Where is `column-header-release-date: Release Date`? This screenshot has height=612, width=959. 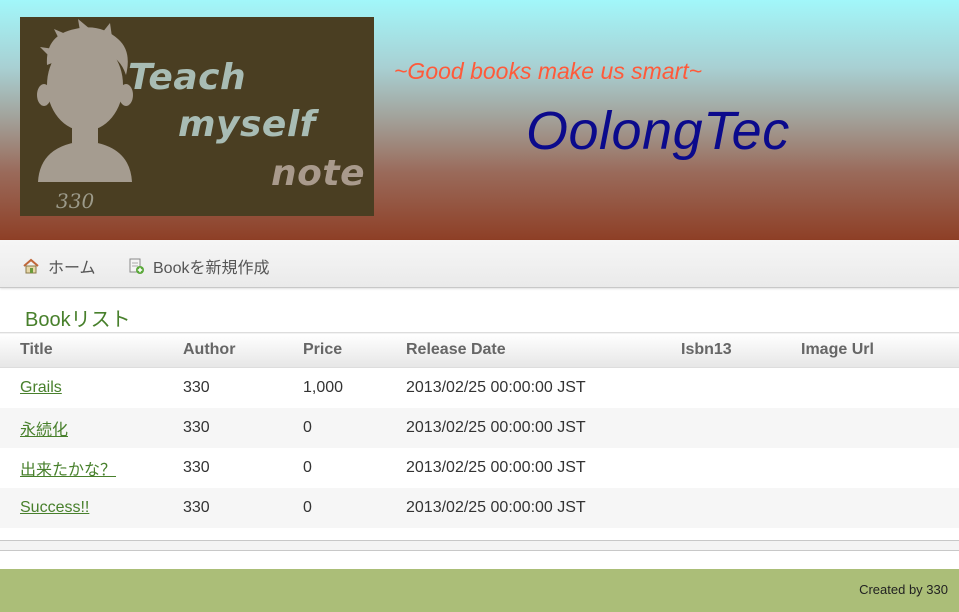
column-header-release-date: Release Date is located at coordinates (543, 350).